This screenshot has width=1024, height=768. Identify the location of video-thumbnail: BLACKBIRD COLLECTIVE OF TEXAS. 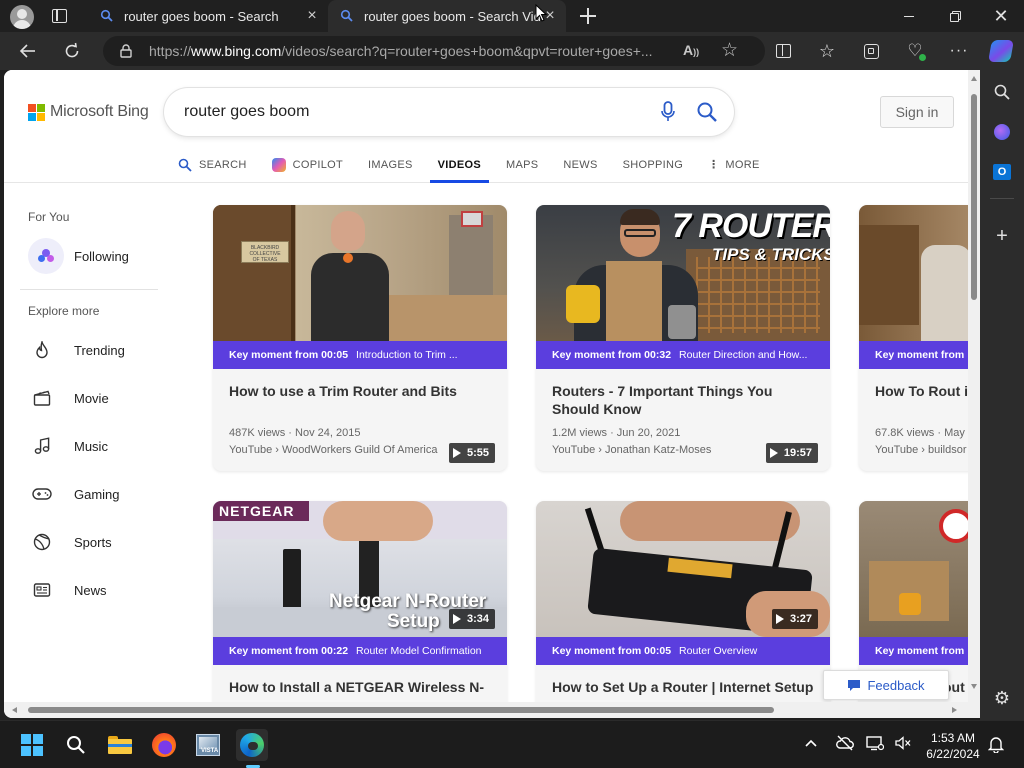
(360, 273).